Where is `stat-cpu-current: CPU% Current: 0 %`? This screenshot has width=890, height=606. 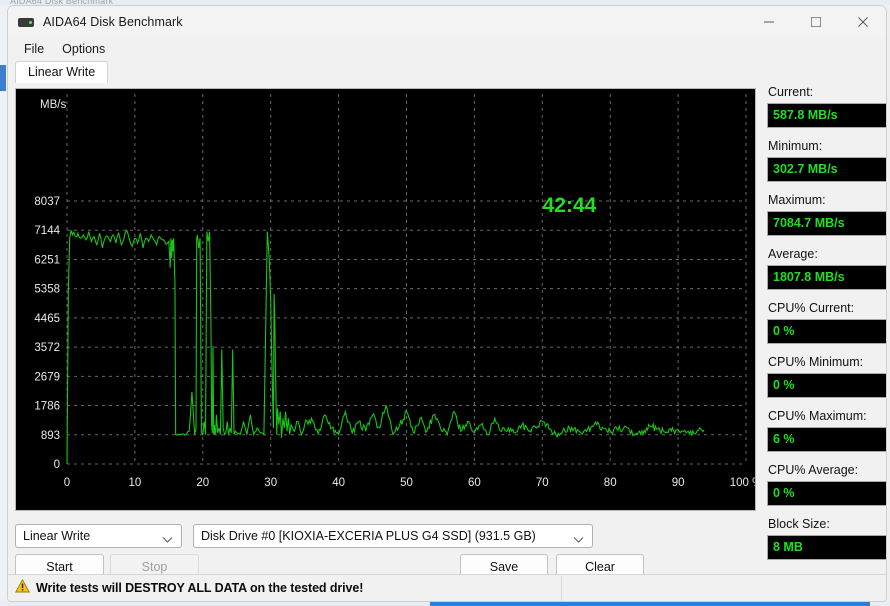
stat-cpu-current: CPU% Current: 0 % is located at coordinates (826, 322).